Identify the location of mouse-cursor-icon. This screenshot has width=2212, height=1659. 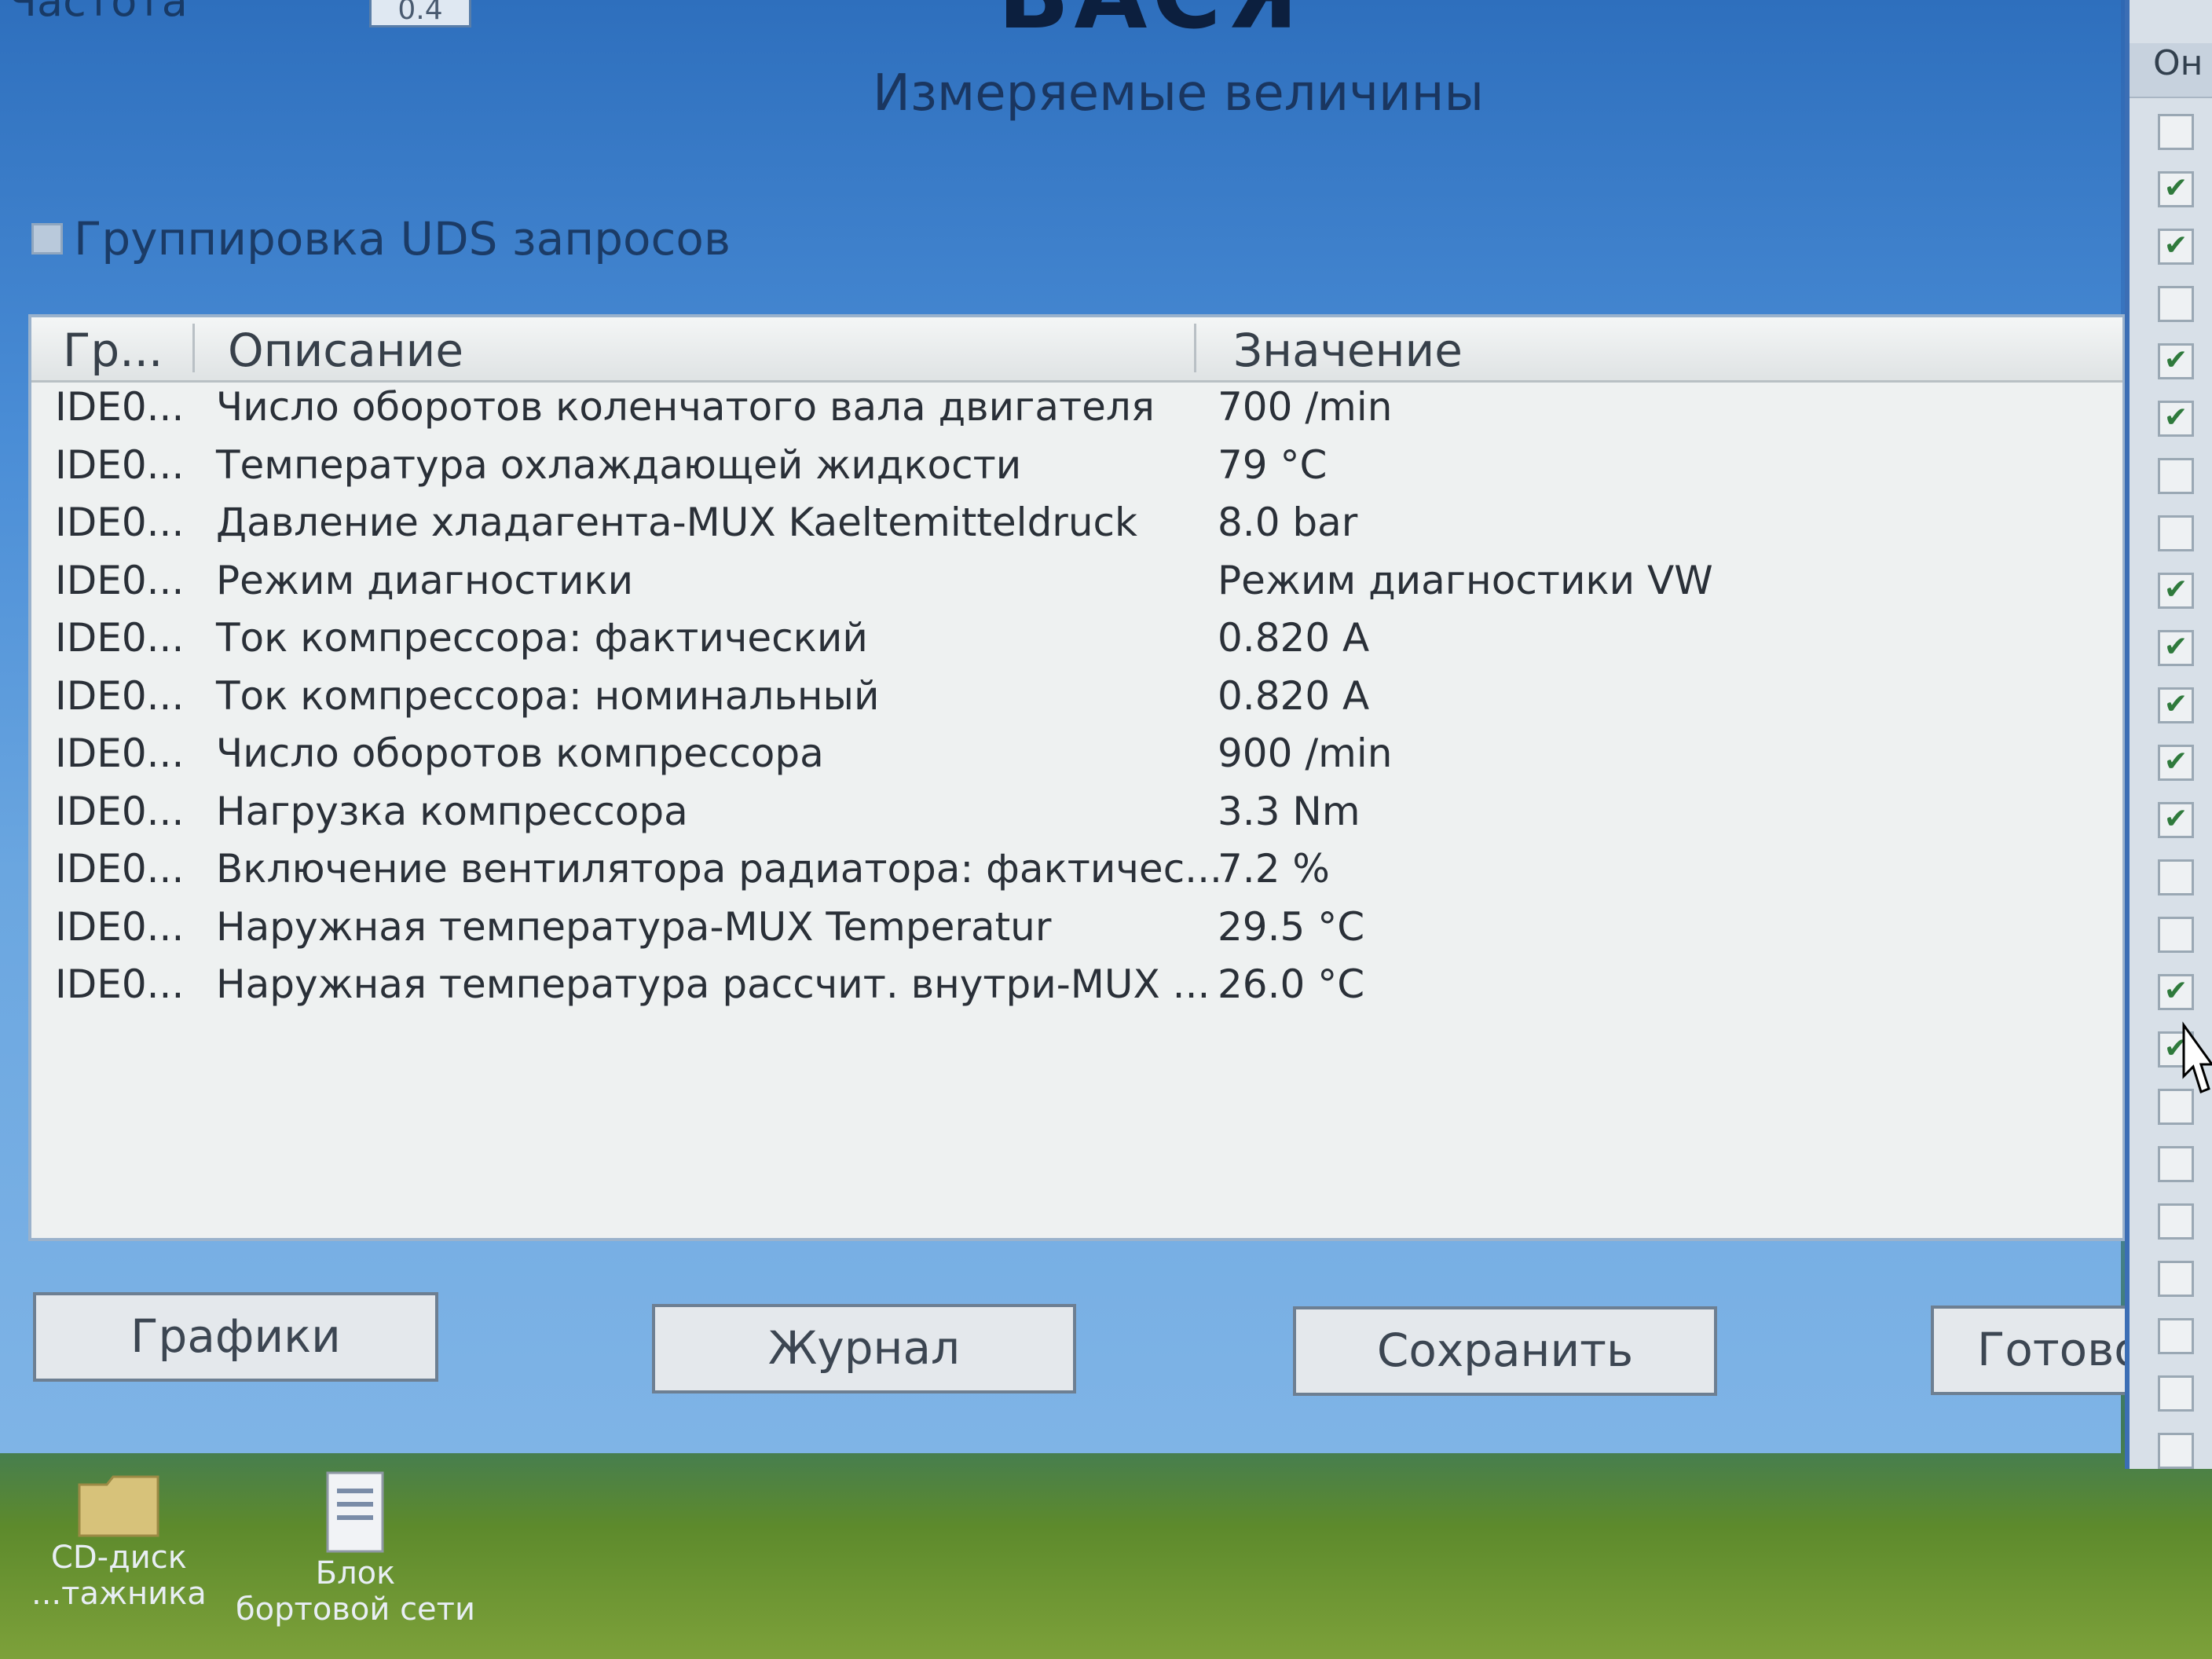
(2197, 1057).